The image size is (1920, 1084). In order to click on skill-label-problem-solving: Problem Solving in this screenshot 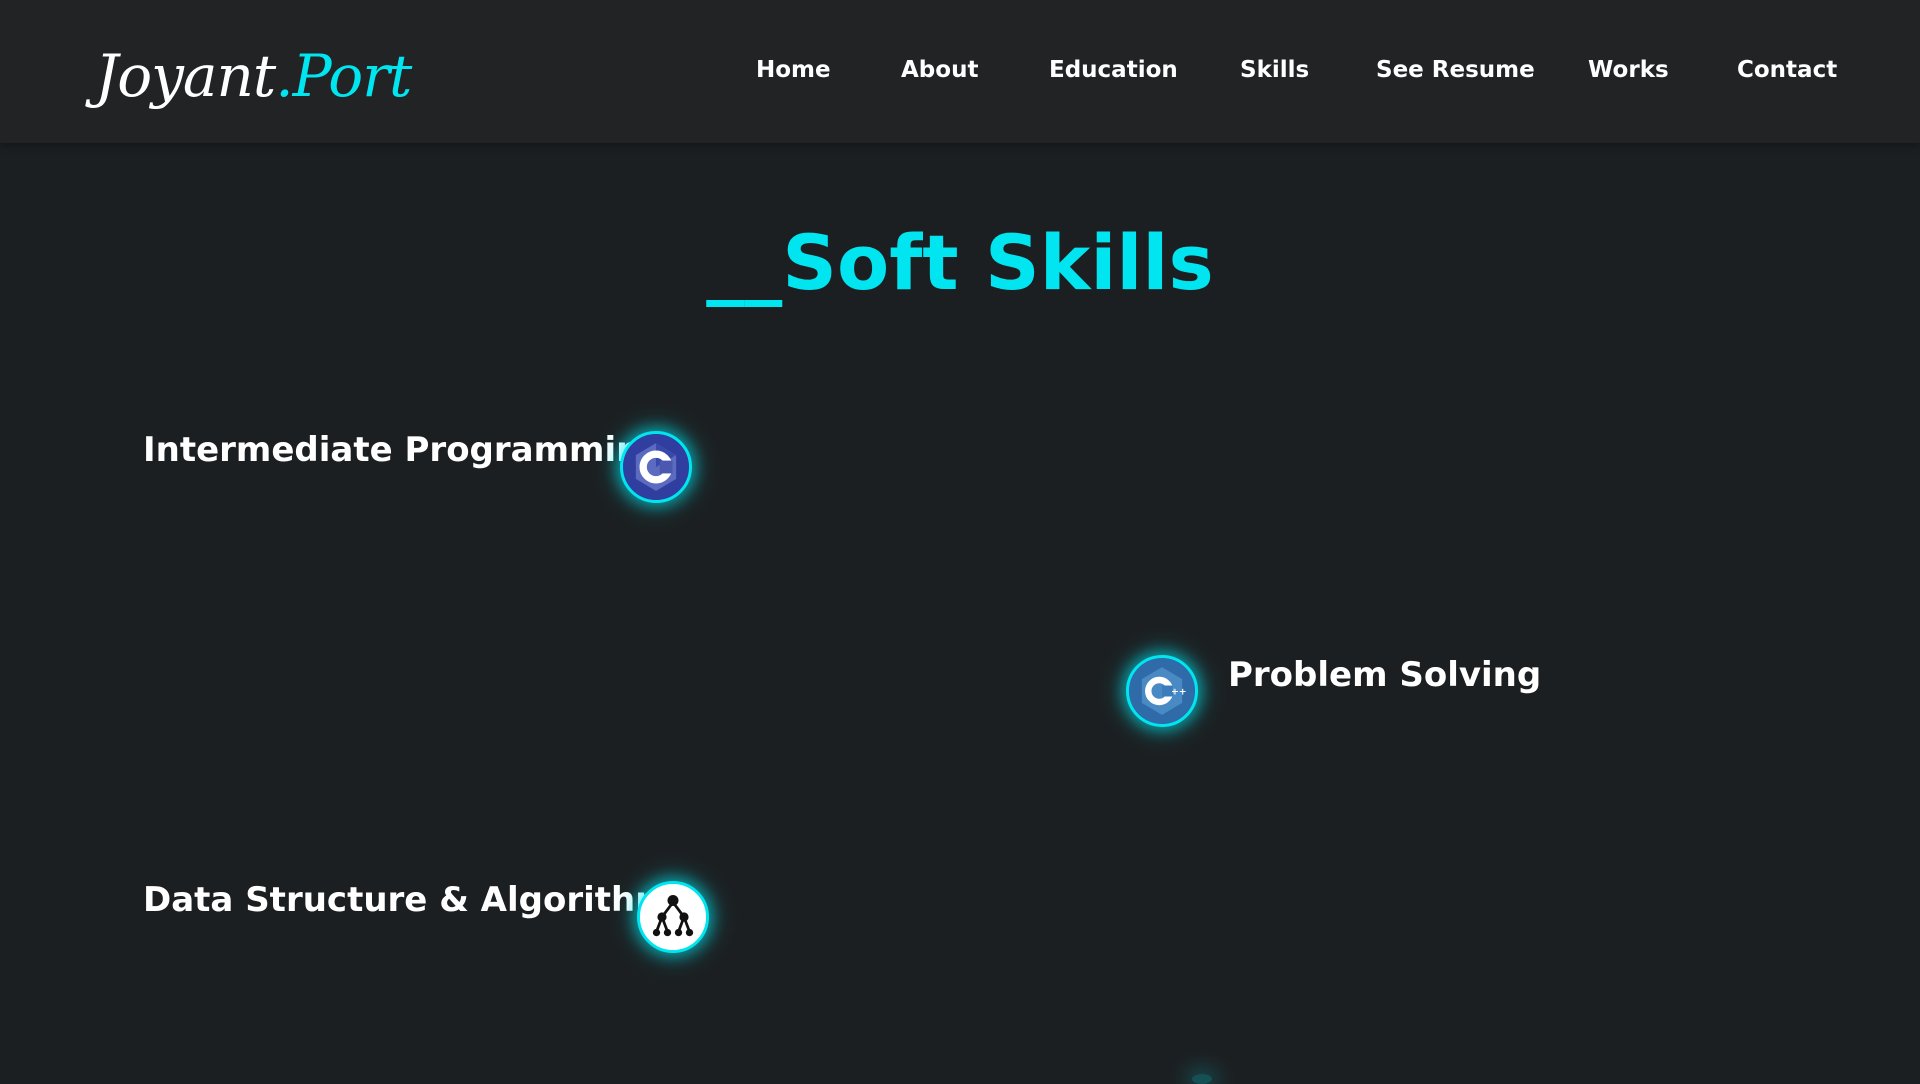, I will do `click(1385, 675)`.